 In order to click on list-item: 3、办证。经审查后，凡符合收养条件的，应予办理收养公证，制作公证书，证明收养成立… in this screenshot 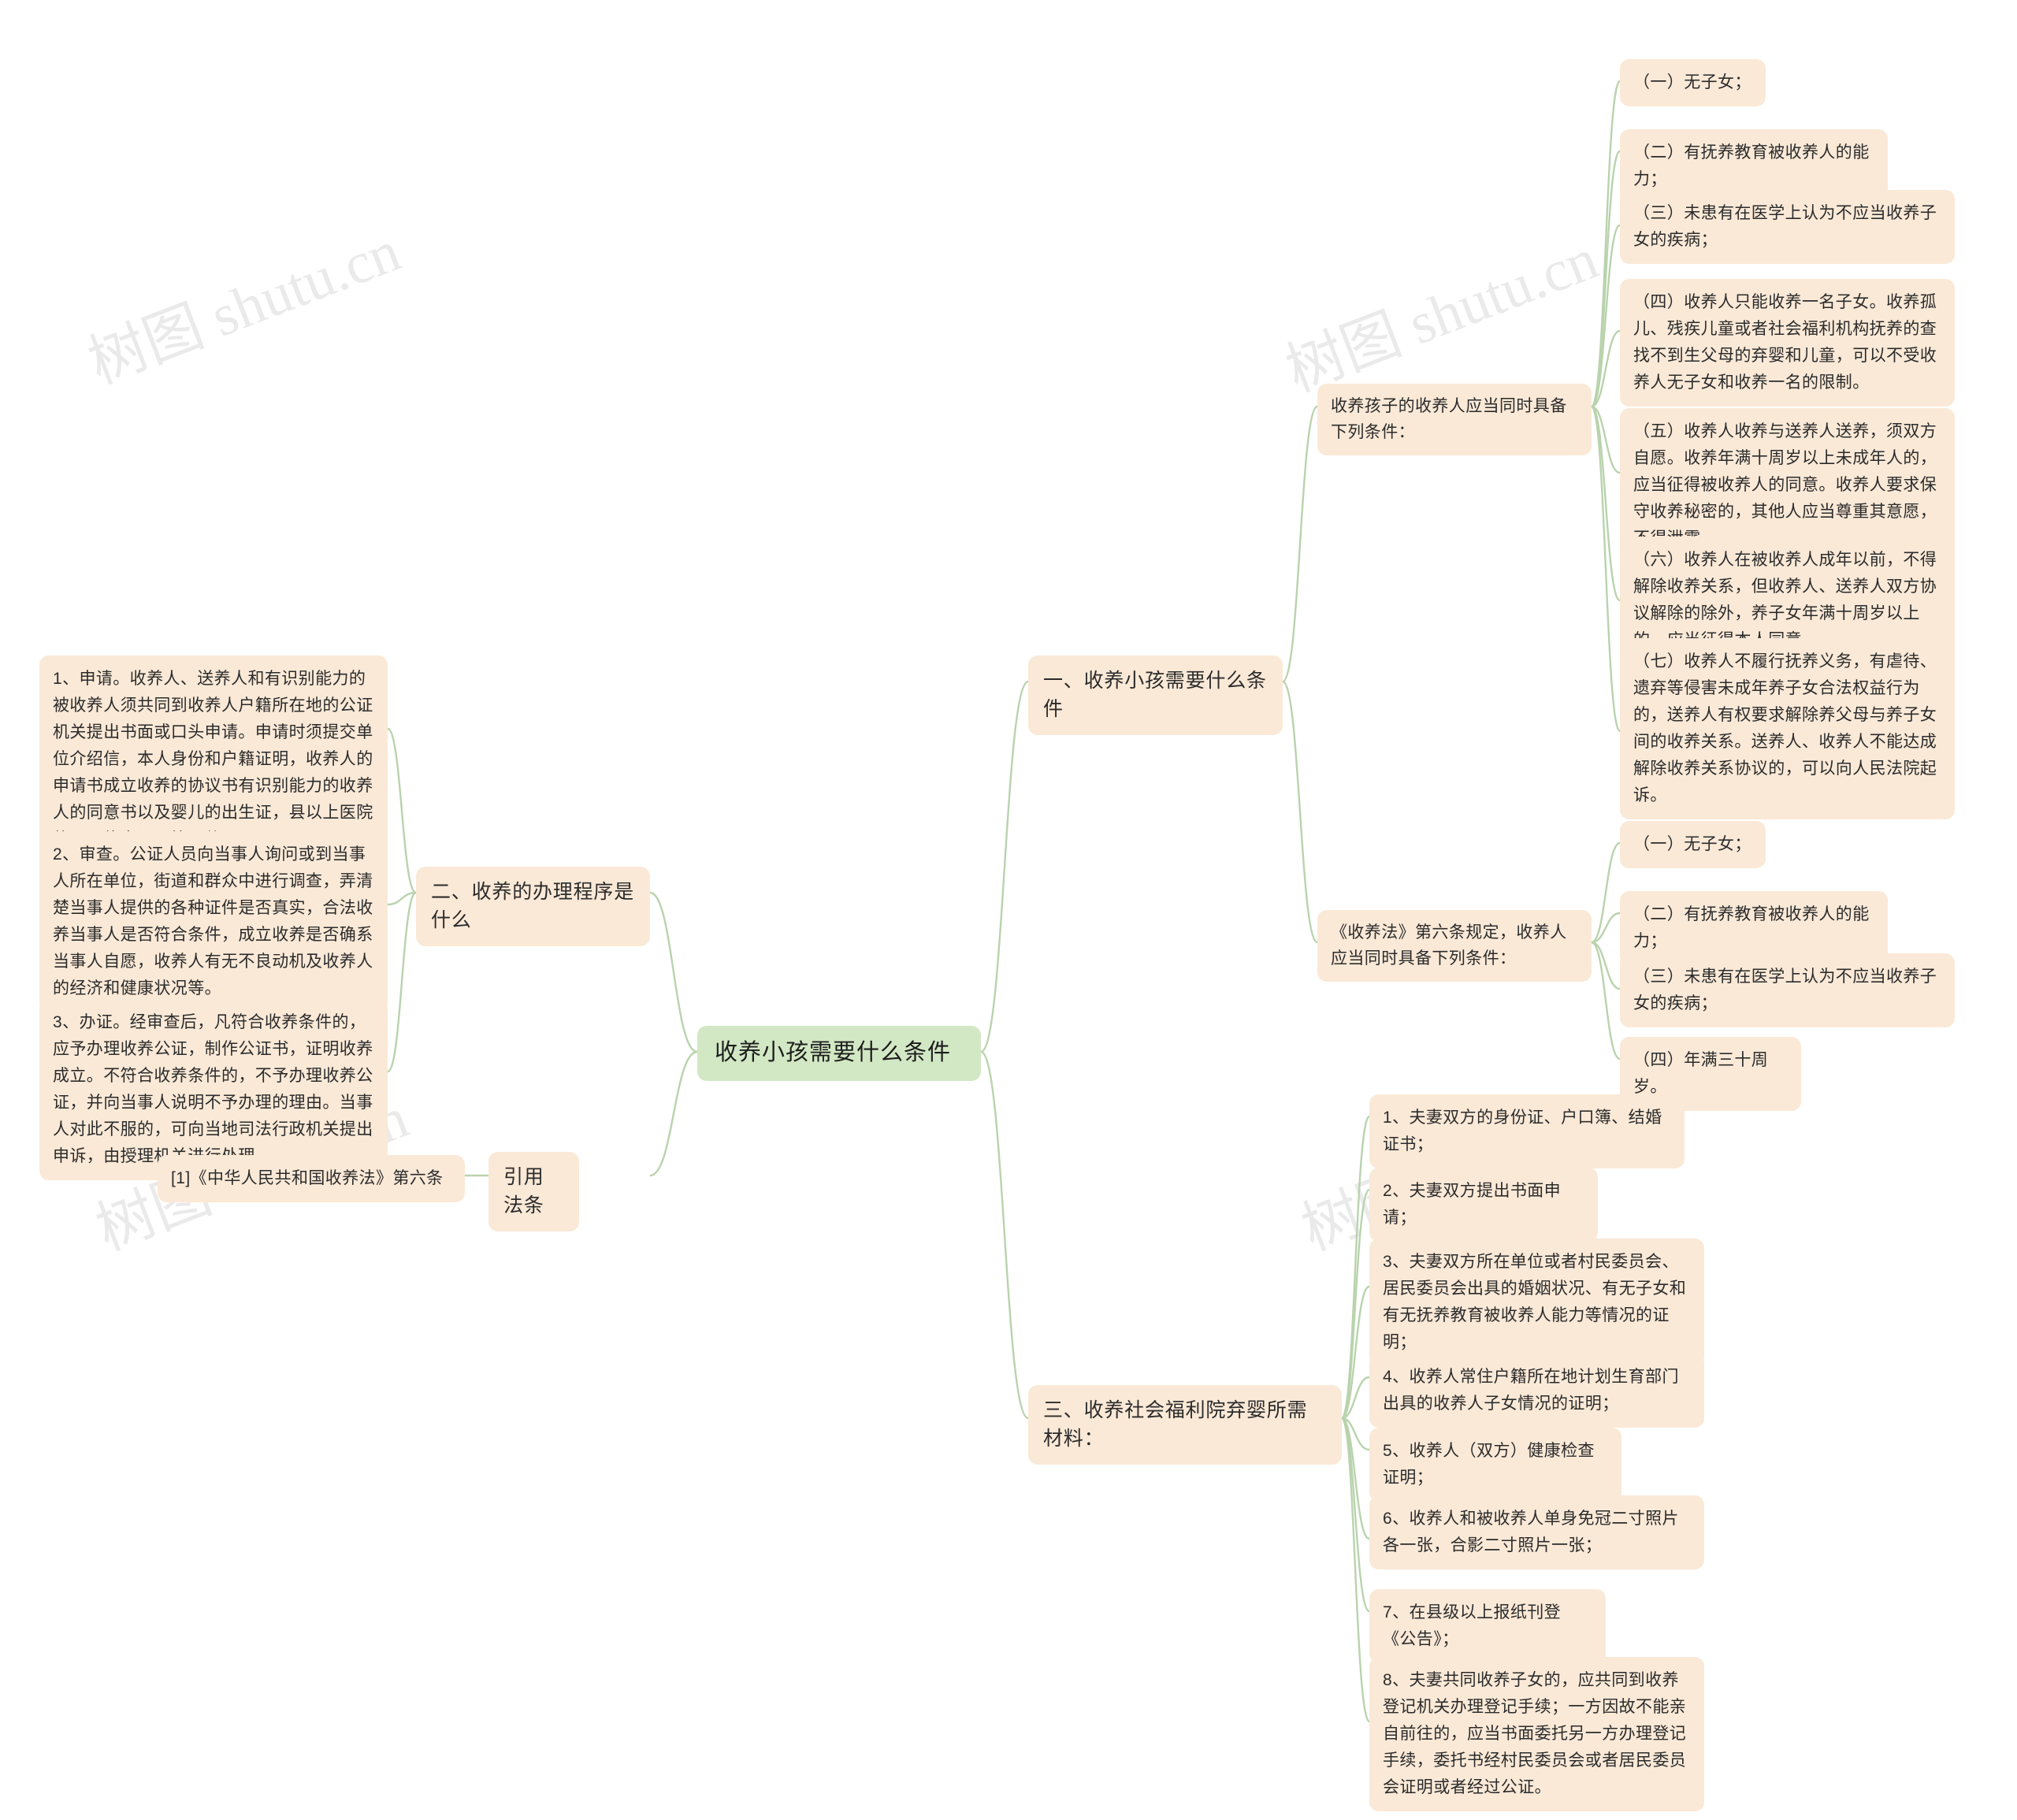, I will do `click(213, 1090)`.